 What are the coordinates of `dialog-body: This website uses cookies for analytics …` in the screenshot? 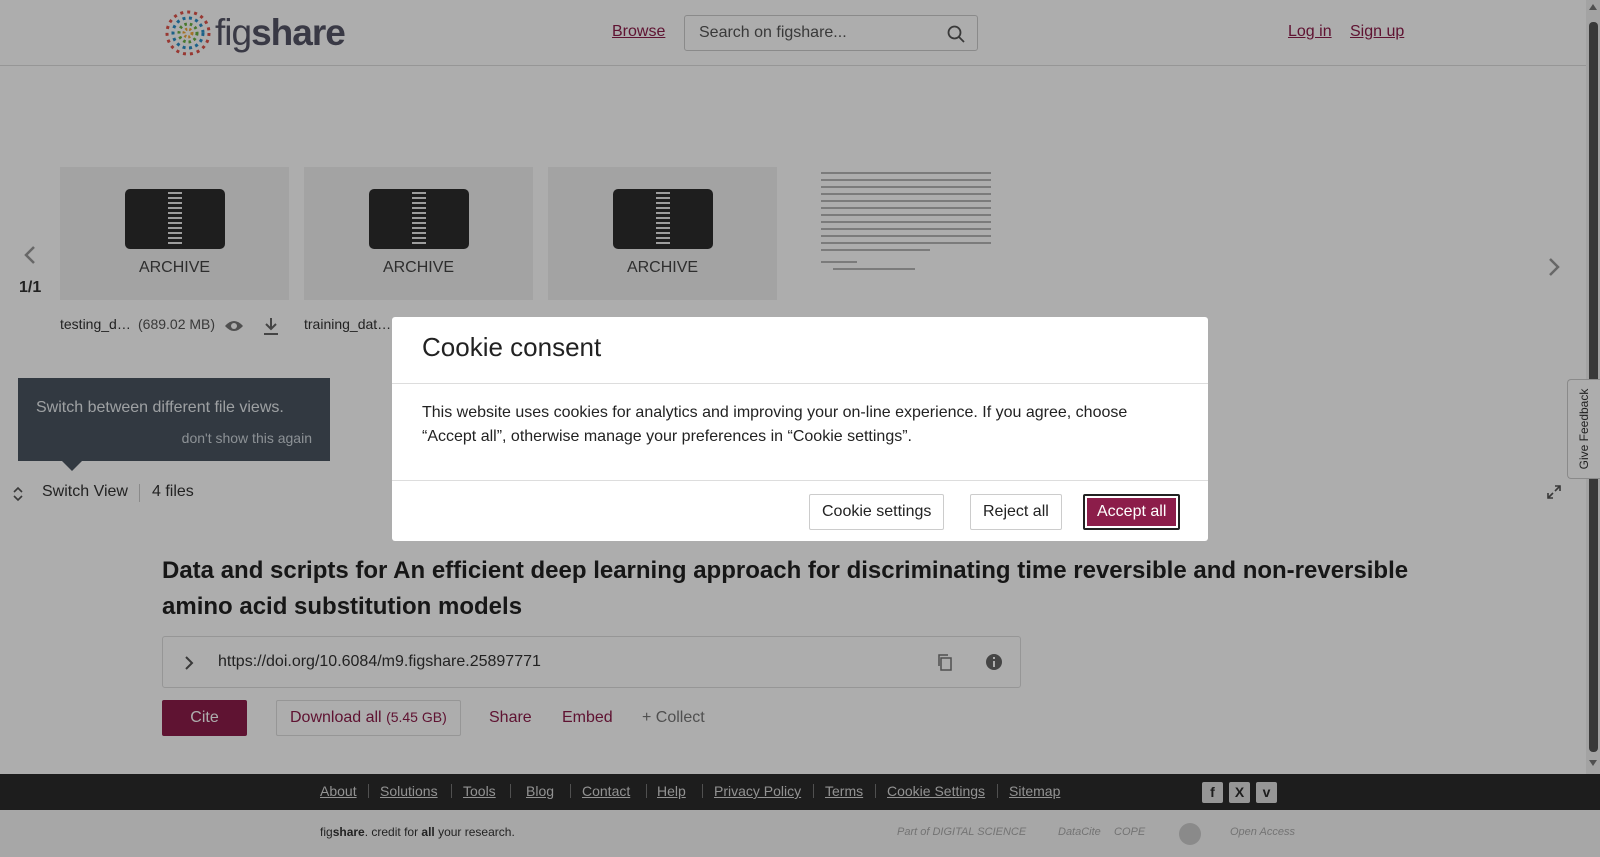 It's located at (775, 424).